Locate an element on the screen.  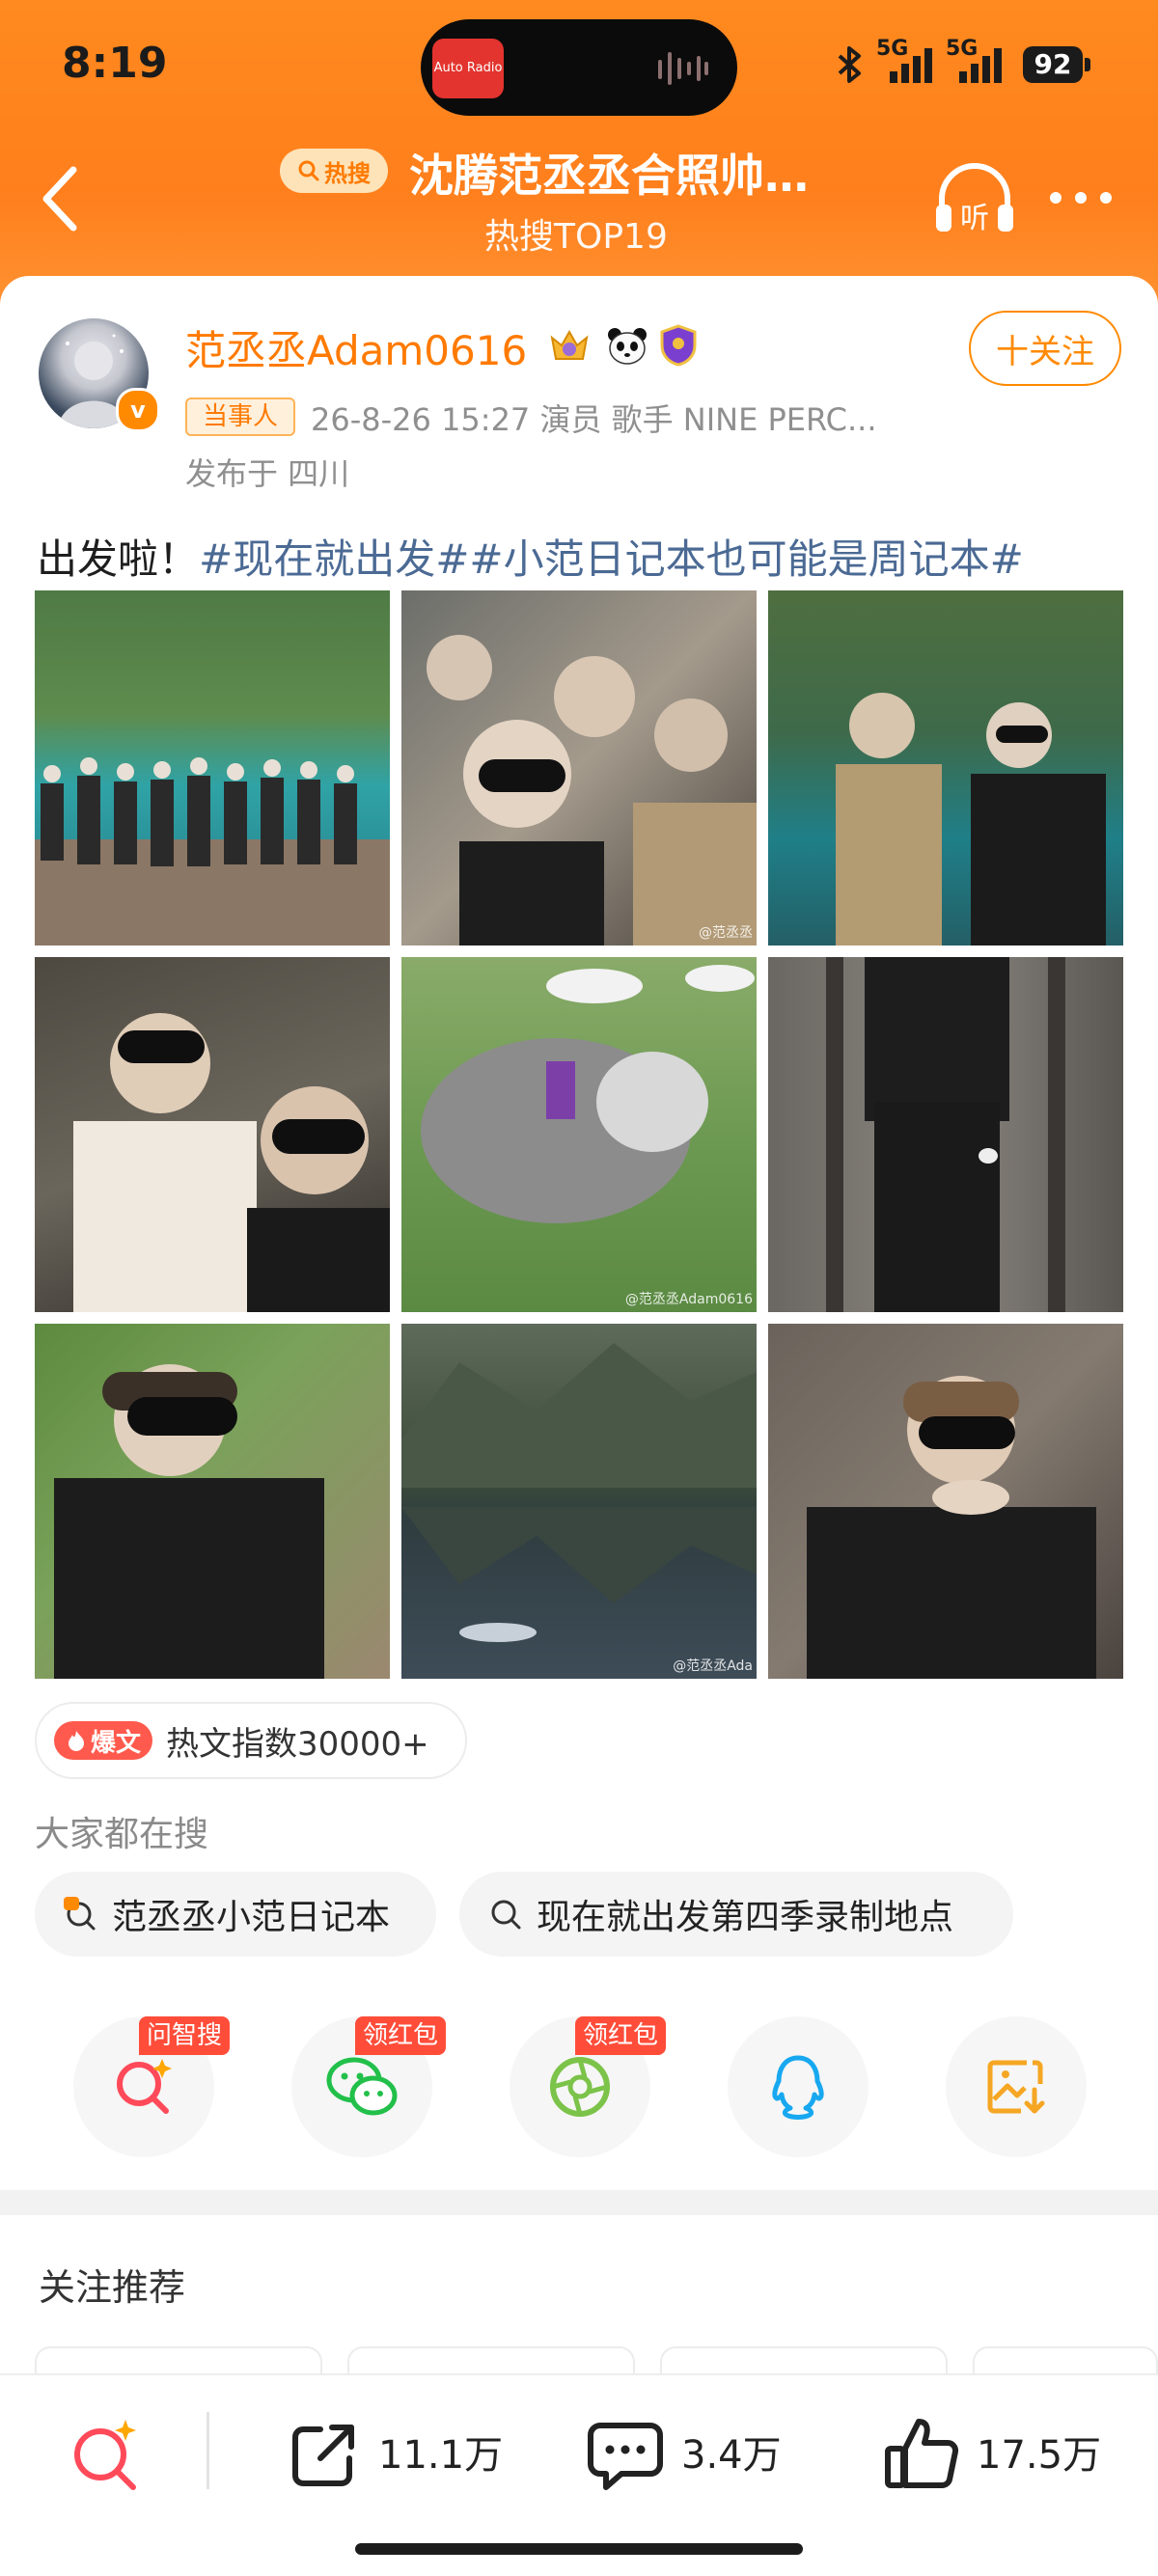
qq-icon is located at coordinates (798, 2087).